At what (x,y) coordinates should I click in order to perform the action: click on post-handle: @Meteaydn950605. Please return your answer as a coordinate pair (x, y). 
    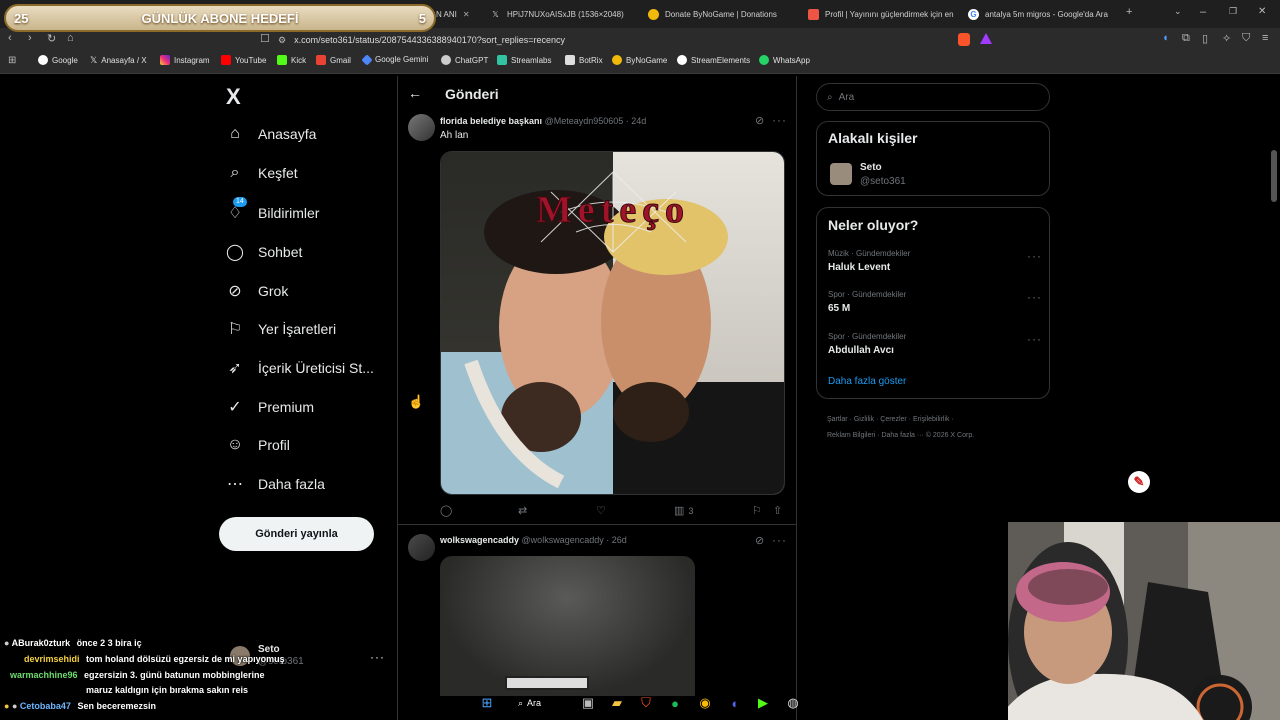
    Looking at the image, I should click on (584, 121).